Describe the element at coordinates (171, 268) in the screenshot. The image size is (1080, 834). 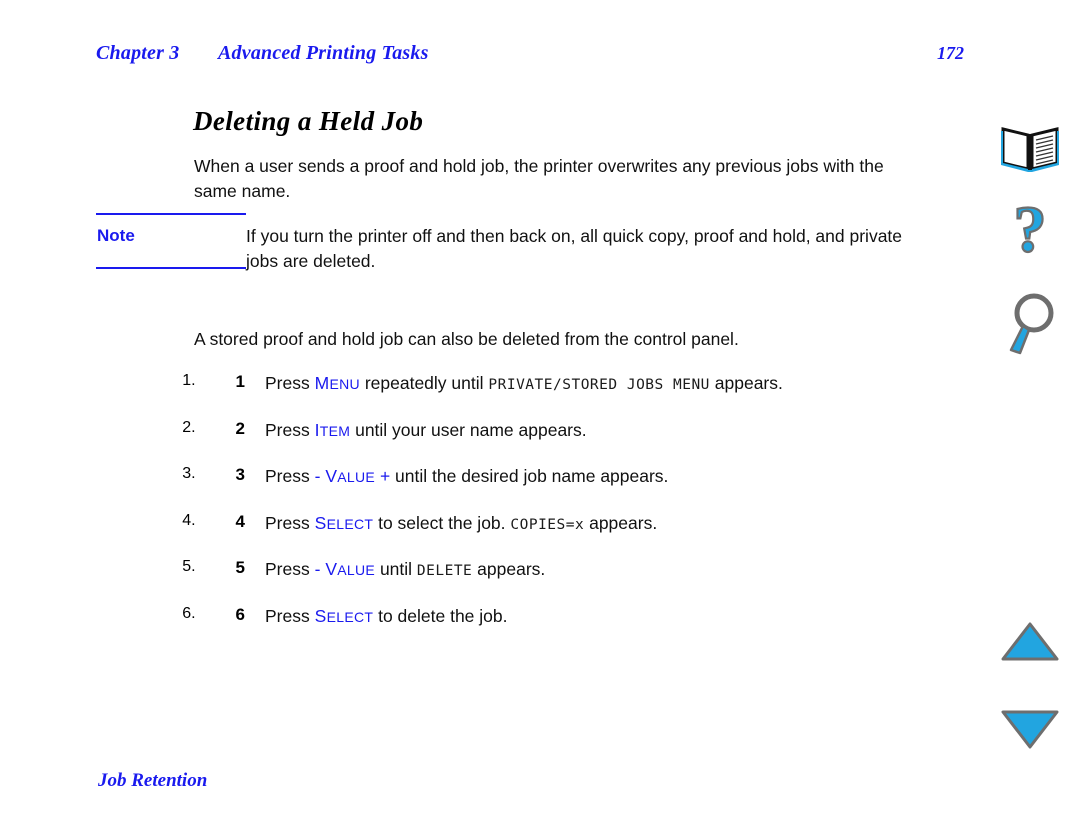
I see `note-rule-bottom` at that location.